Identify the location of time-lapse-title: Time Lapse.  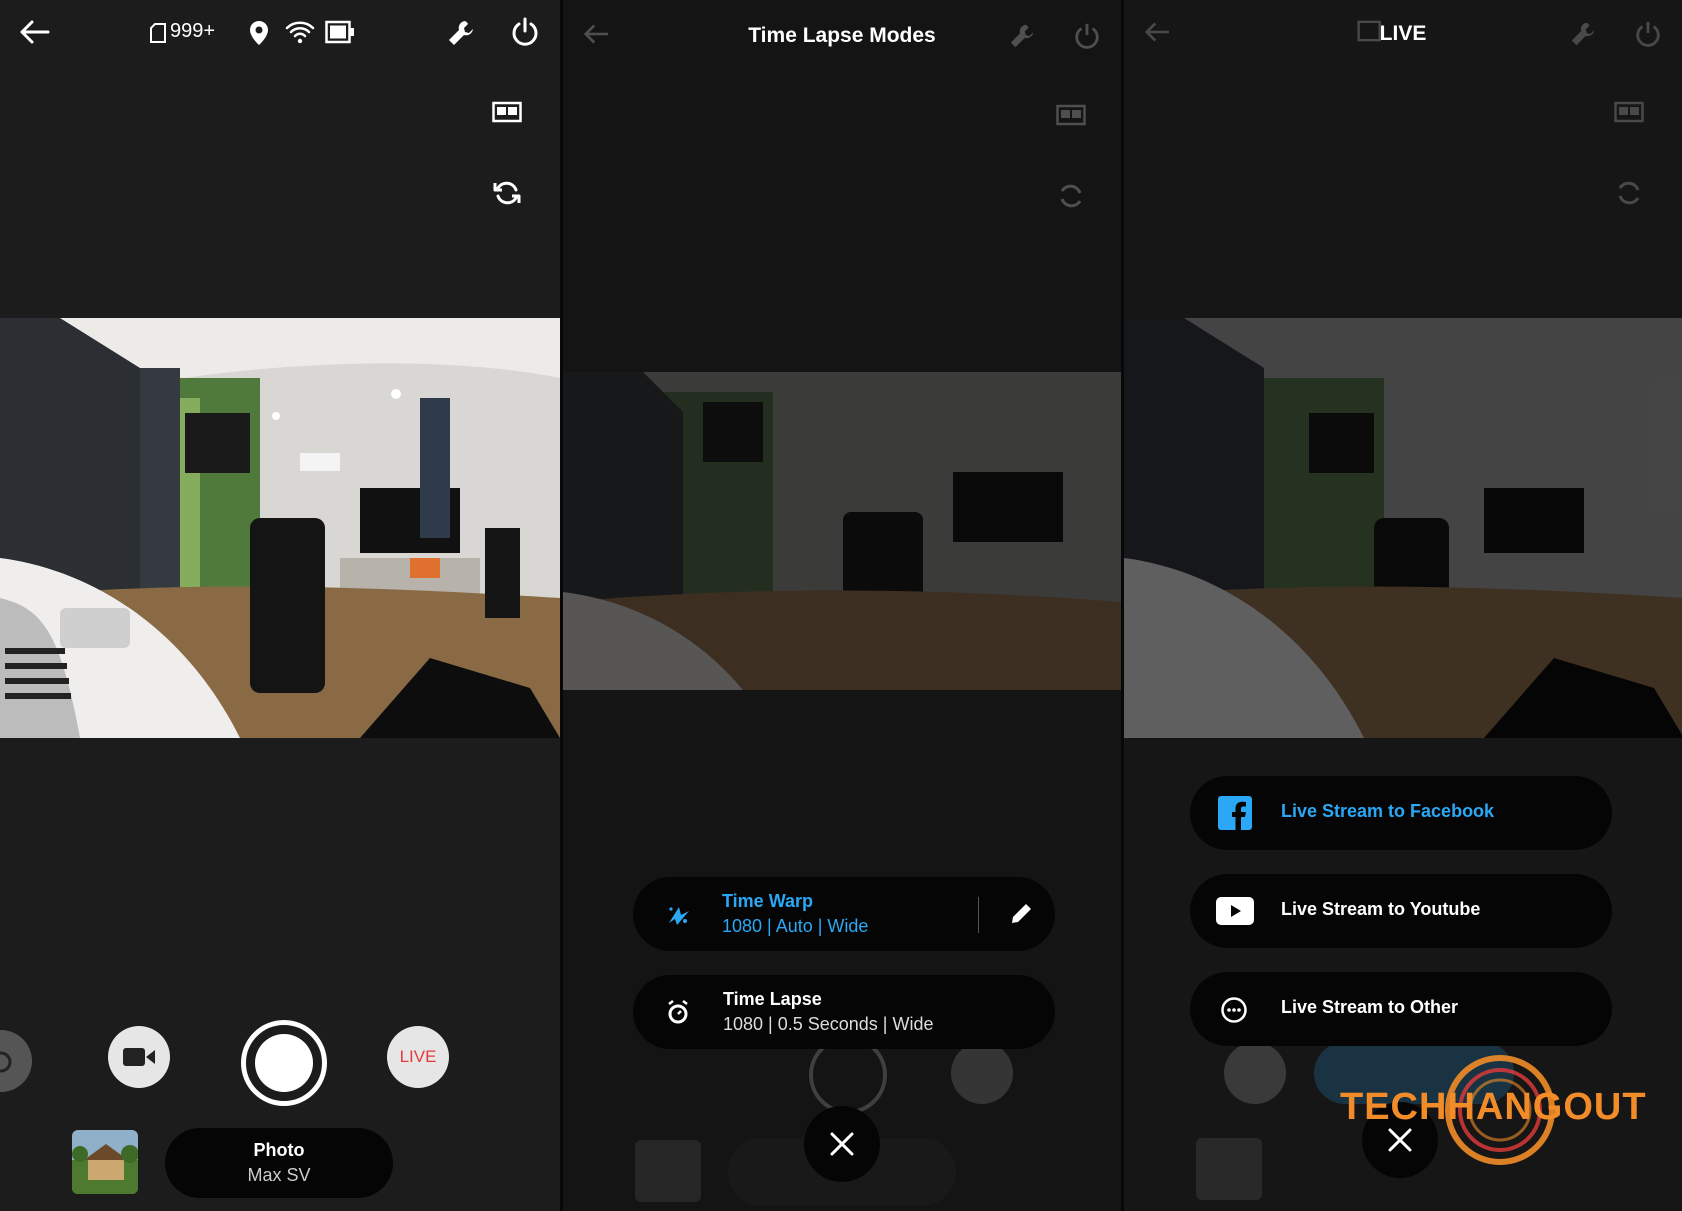
(772, 999).